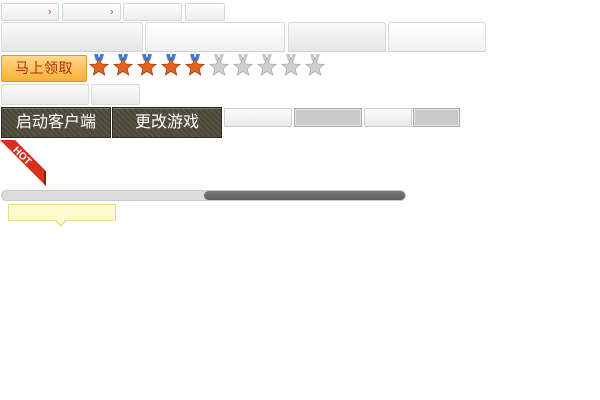 The height and width of the screenshot is (400, 600). Describe the element at coordinates (62, 215) in the screenshot. I see `tooltip-box` at that location.